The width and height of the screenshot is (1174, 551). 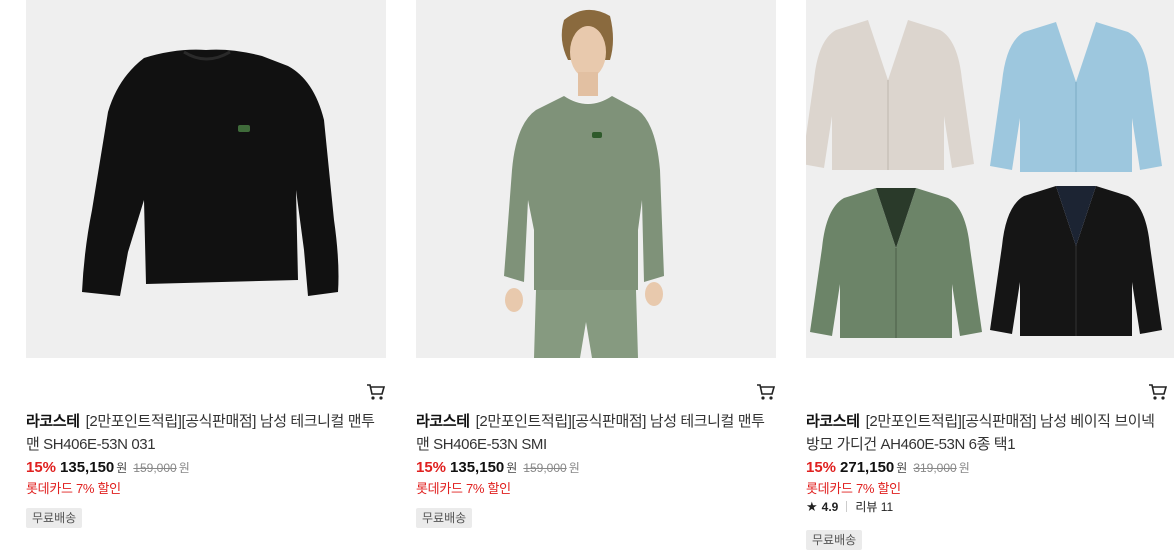 What do you see at coordinates (874, 507) in the screenshot?
I see `review-count: 리뷰 11` at bounding box center [874, 507].